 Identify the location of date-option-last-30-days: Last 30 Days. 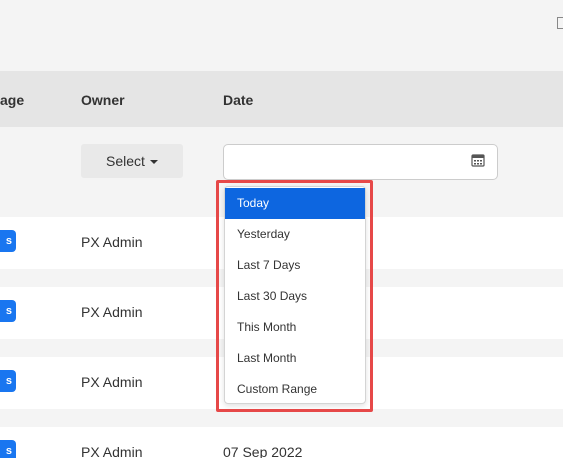
(295, 296).